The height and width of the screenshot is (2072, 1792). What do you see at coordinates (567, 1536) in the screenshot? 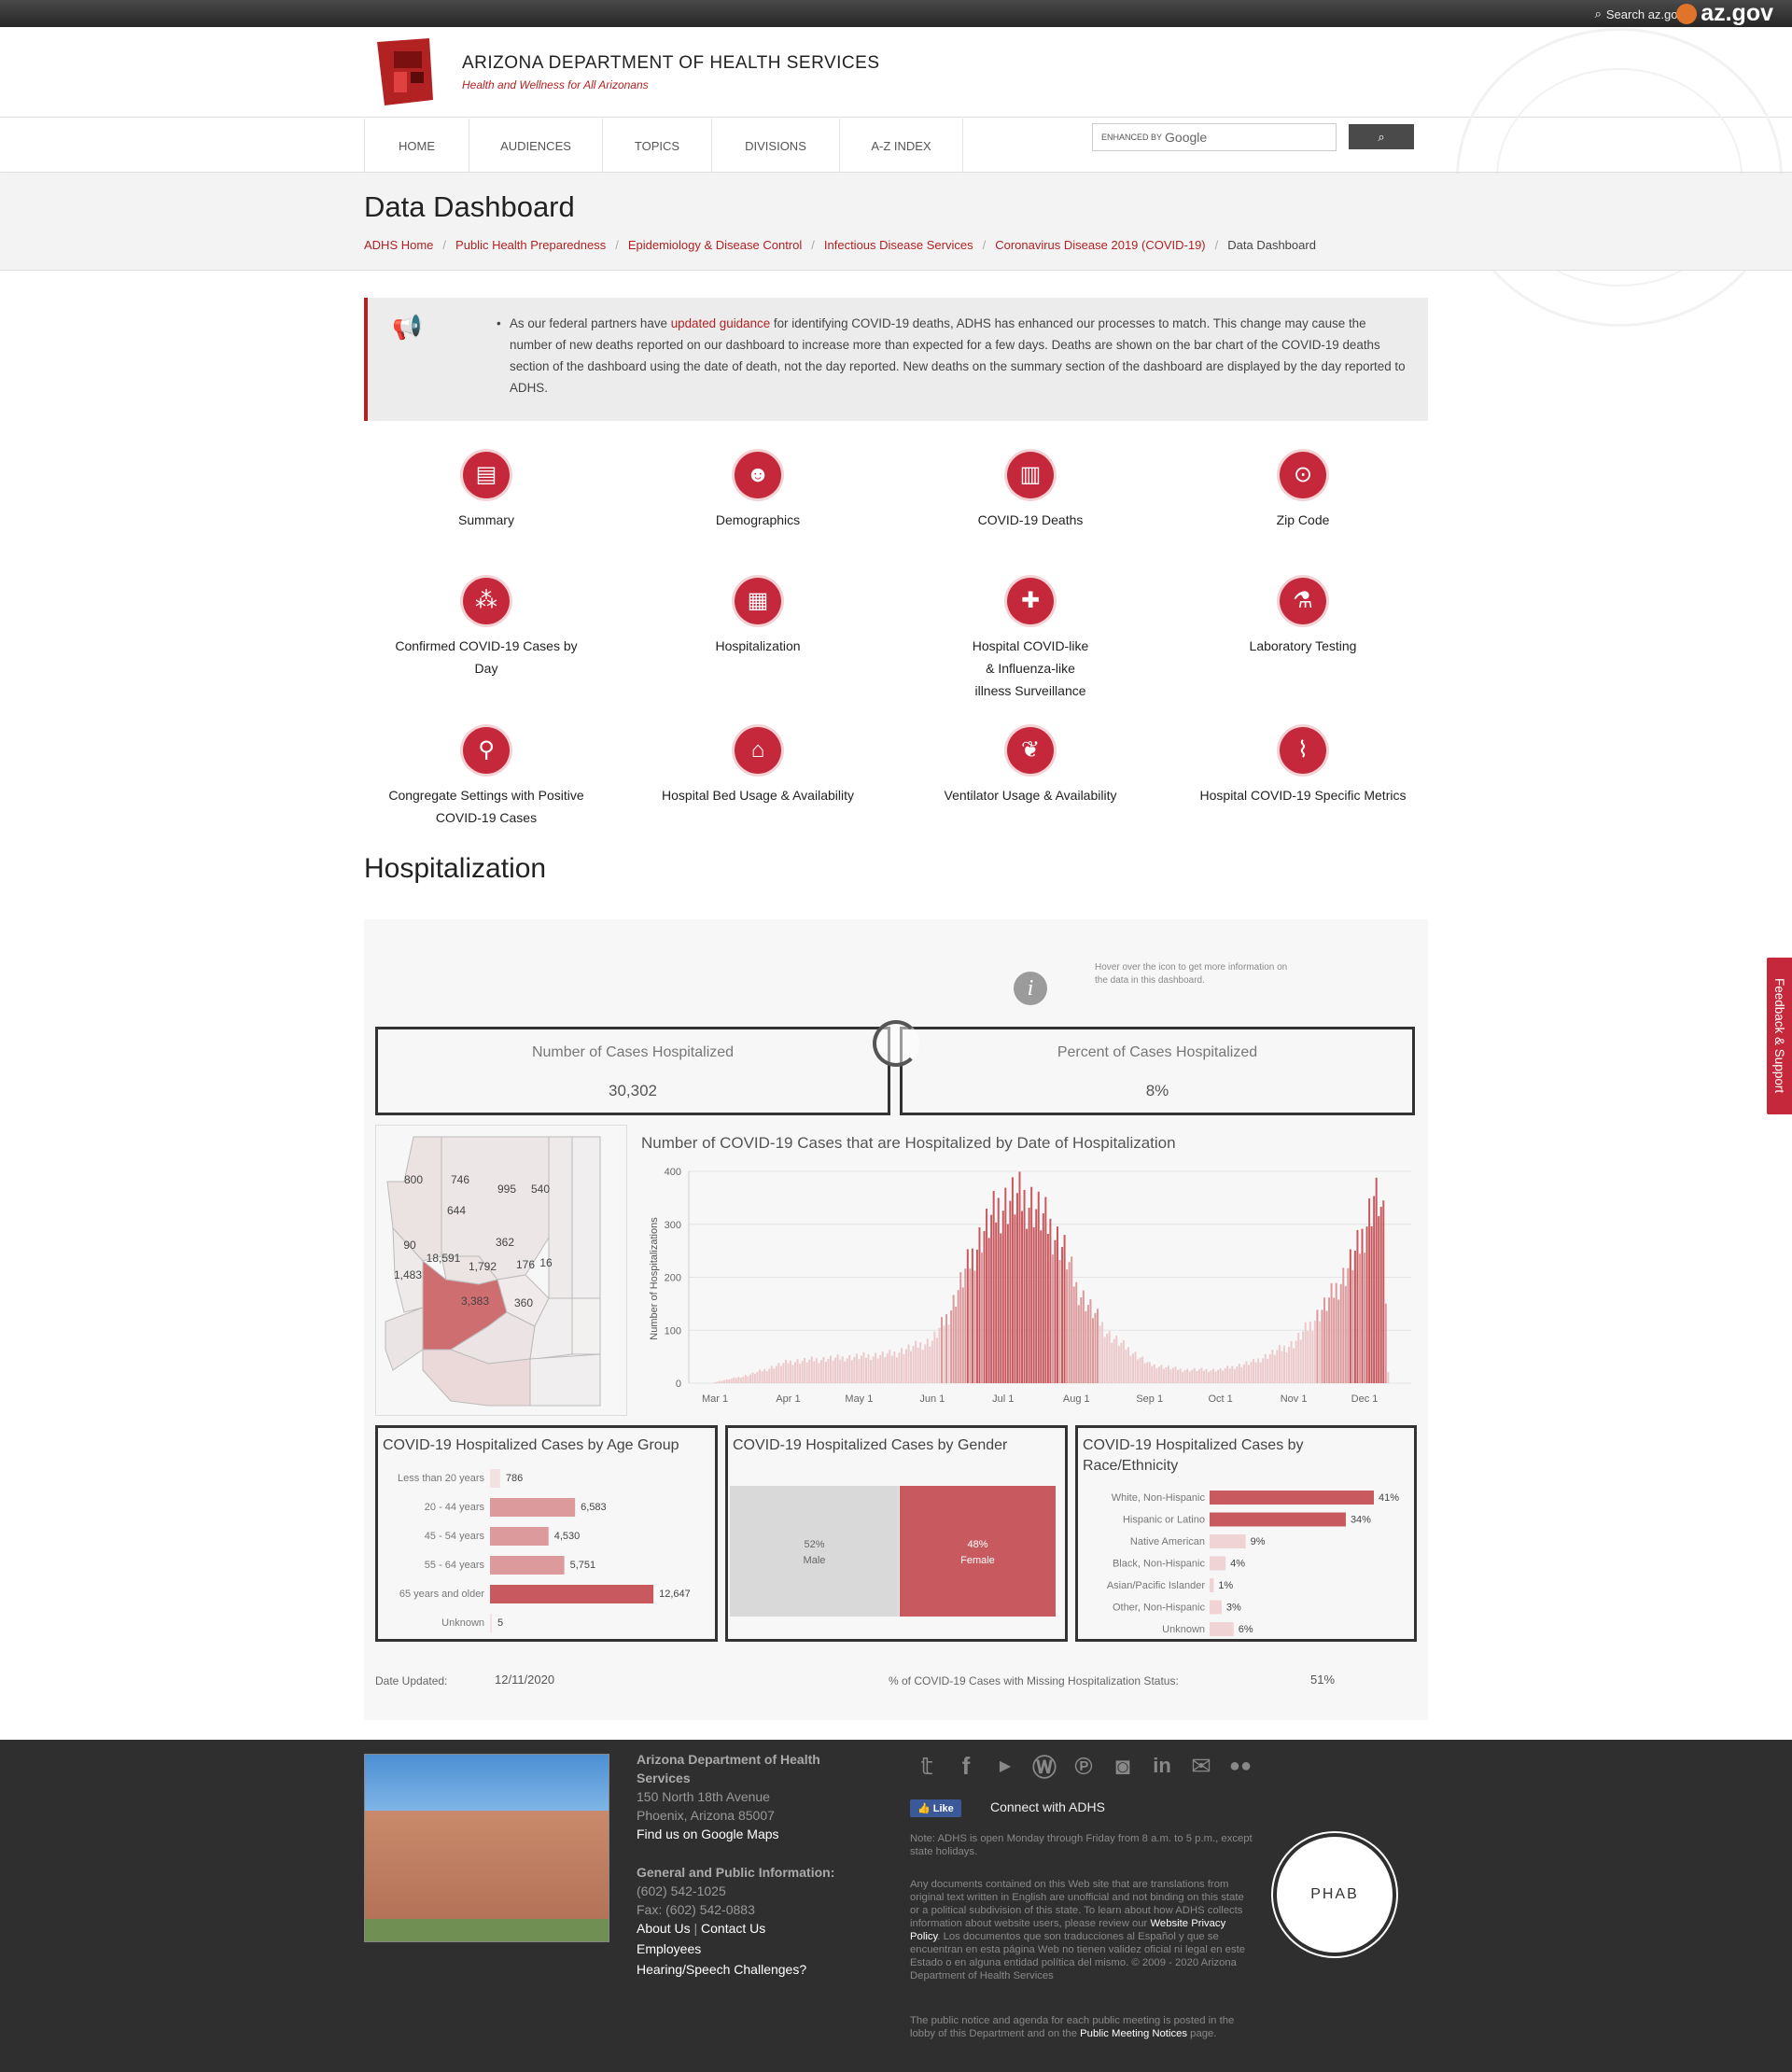
I see `age-value-label: 4,530` at bounding box center [567, 1536].